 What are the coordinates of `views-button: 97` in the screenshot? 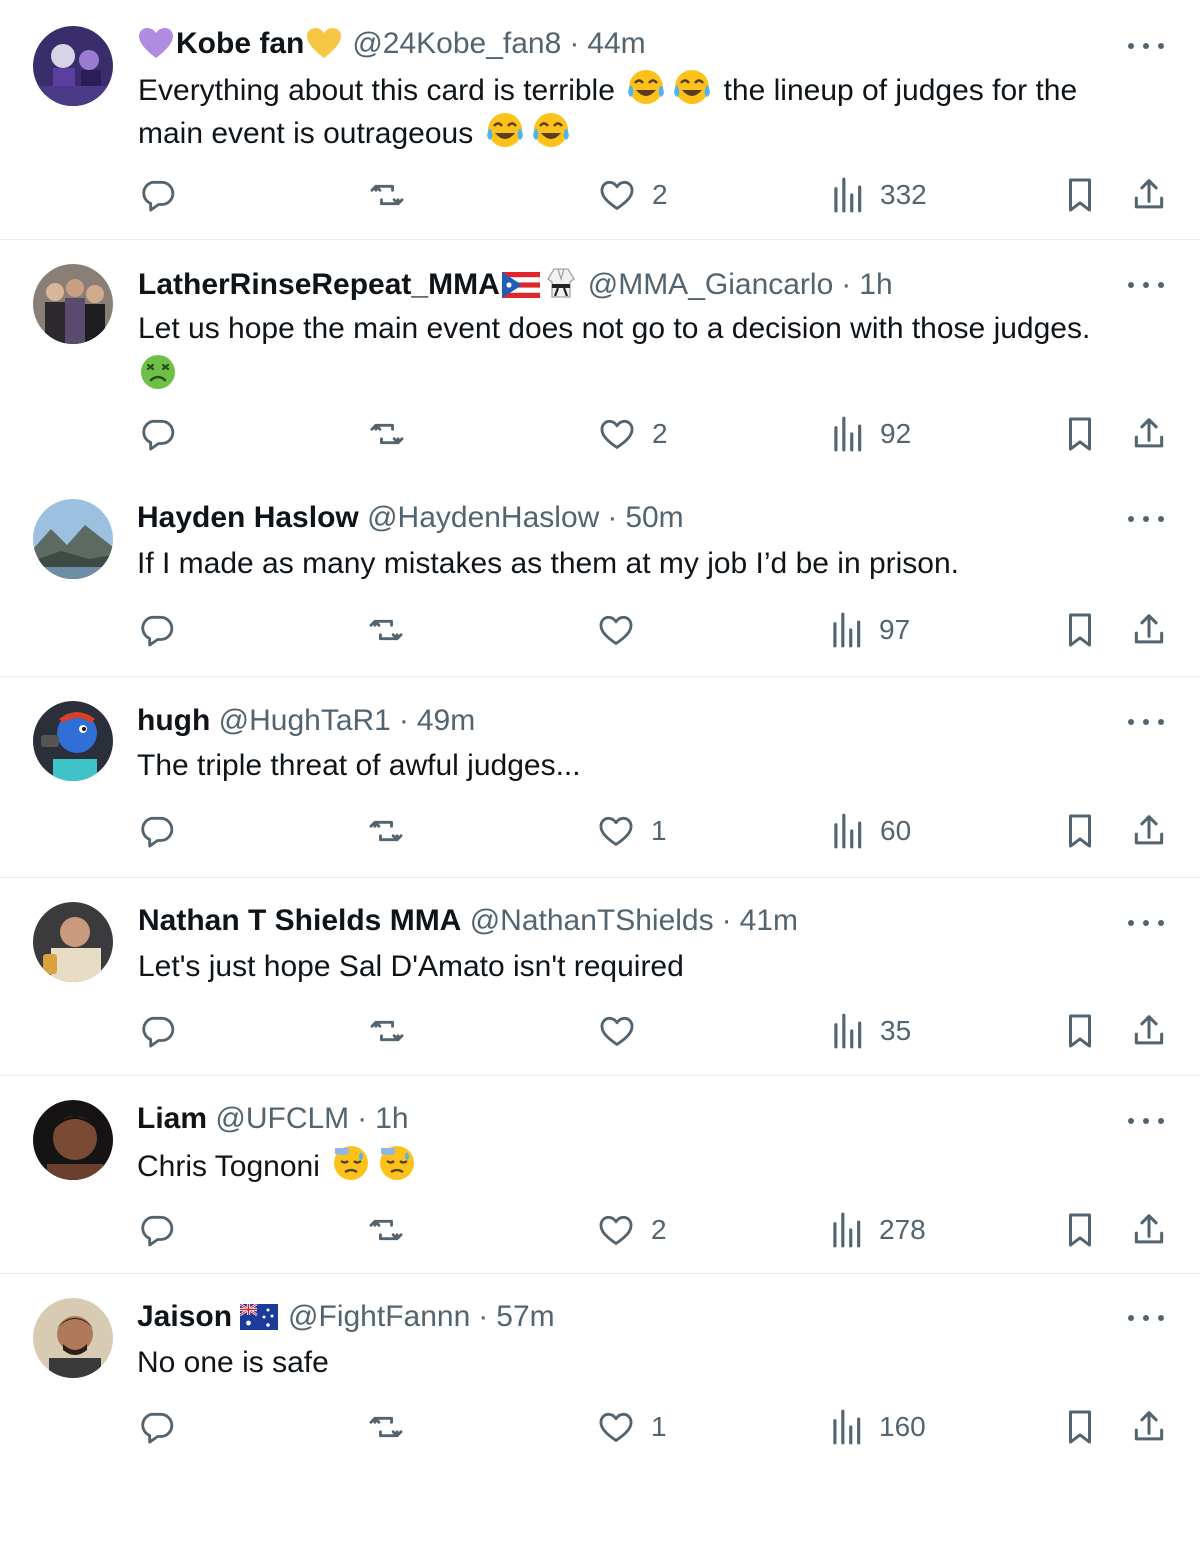 It's located at (869, 630).